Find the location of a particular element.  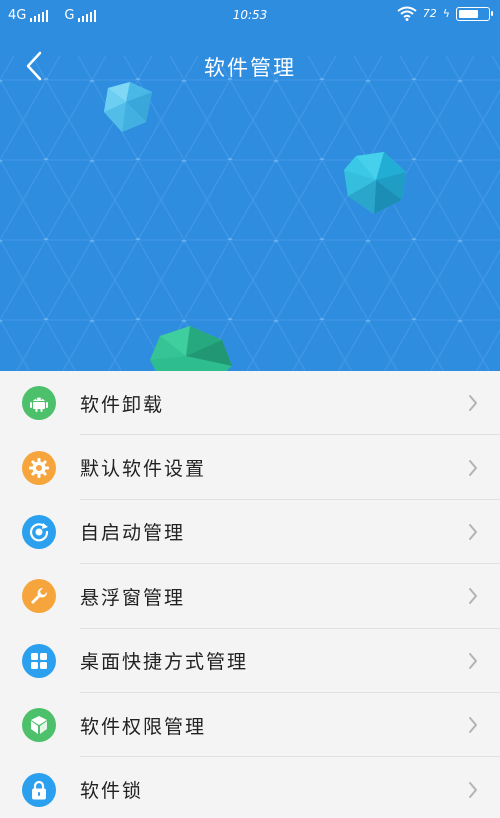

menu-item-label: 软件权限管理 is located at coordinates (143, 726).